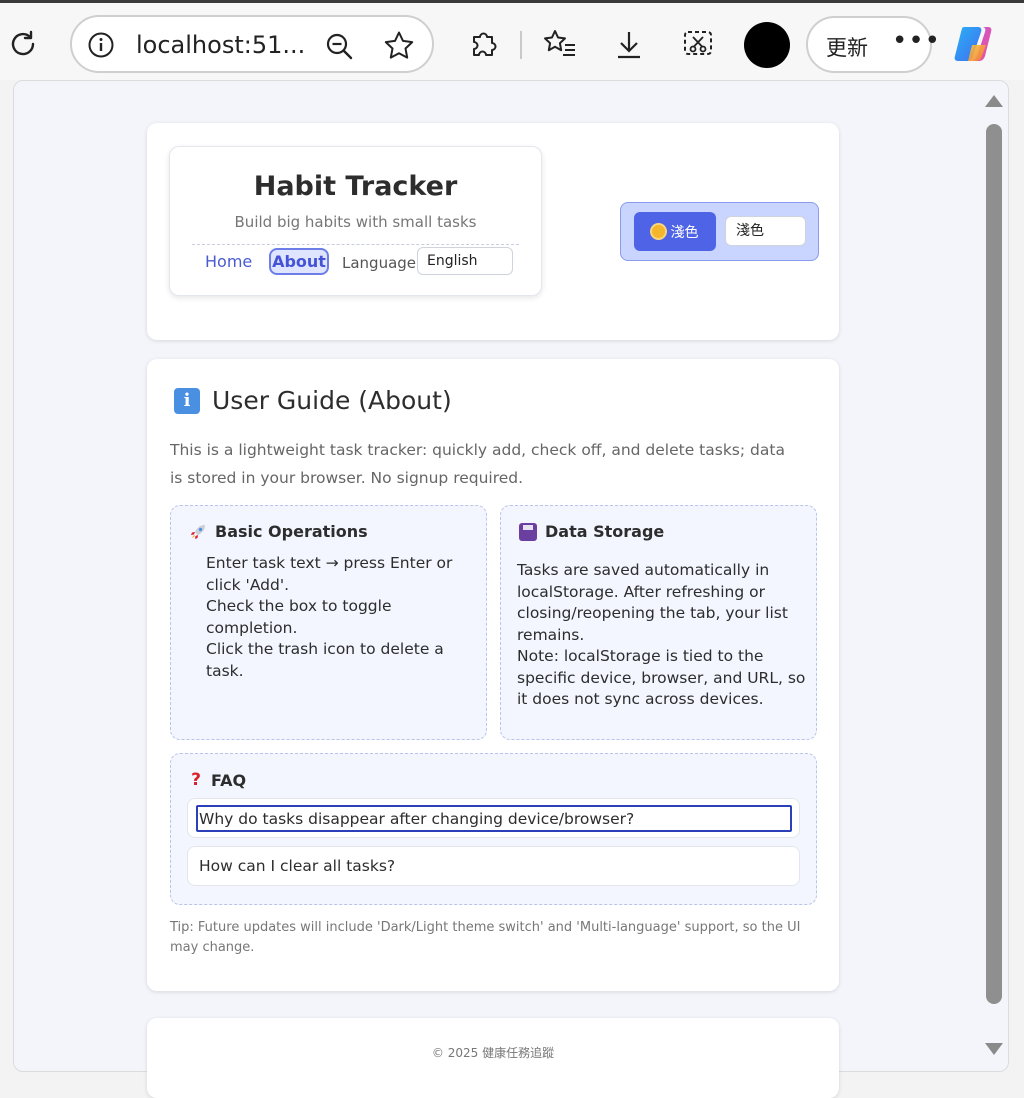 The image size is (1024, 1098). I want to click on screenshot-icon, so click(698, 44).